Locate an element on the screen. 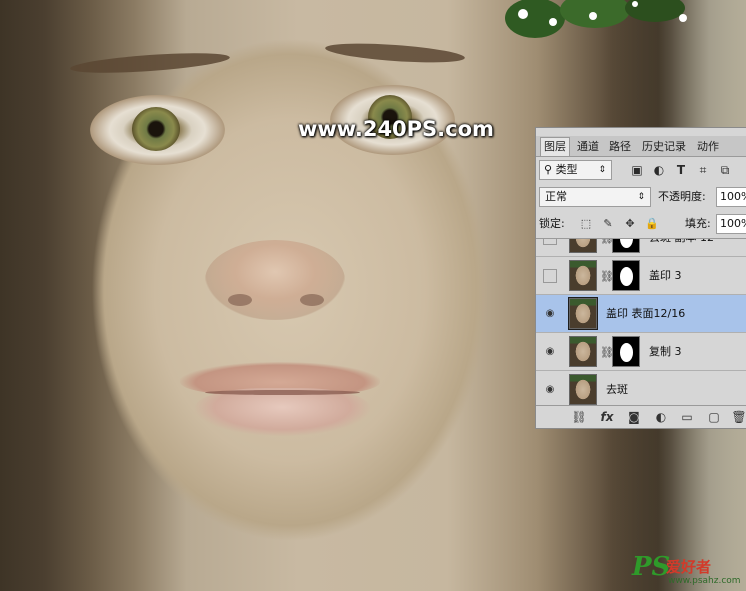 This screenshot has width=746, height=591. search-icon: ⚲ is located at coordinates (550, 169).